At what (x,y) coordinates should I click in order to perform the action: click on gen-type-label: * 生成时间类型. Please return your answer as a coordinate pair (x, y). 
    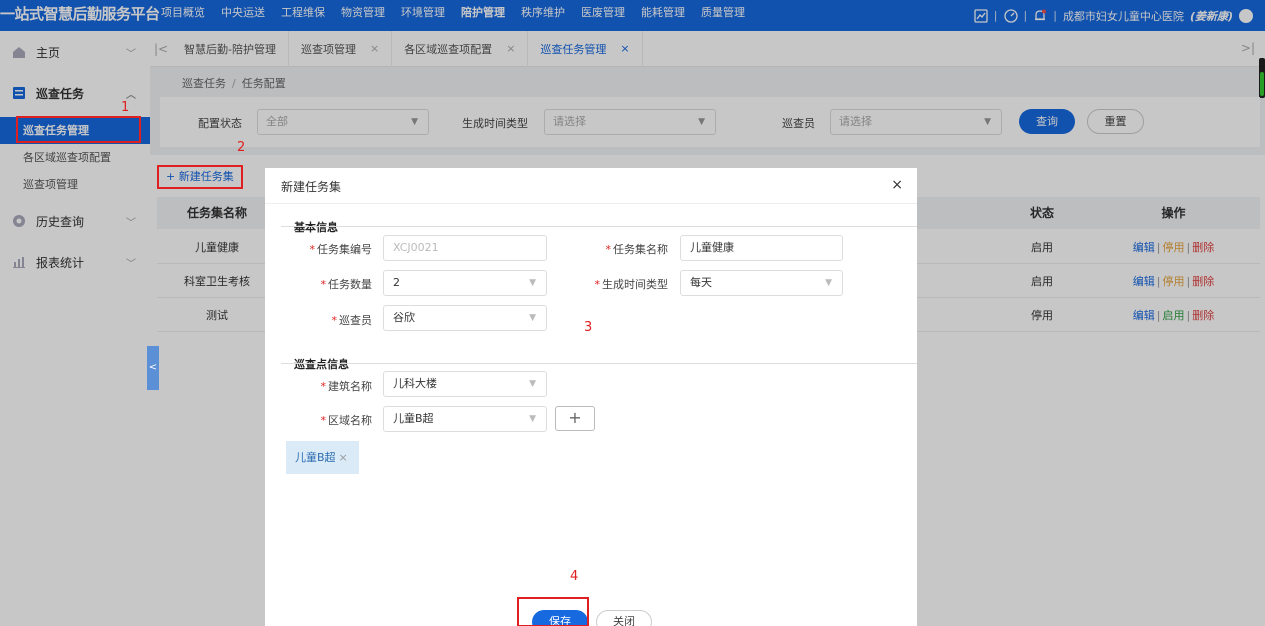
    Looking at the image, I should click on (631, 284).